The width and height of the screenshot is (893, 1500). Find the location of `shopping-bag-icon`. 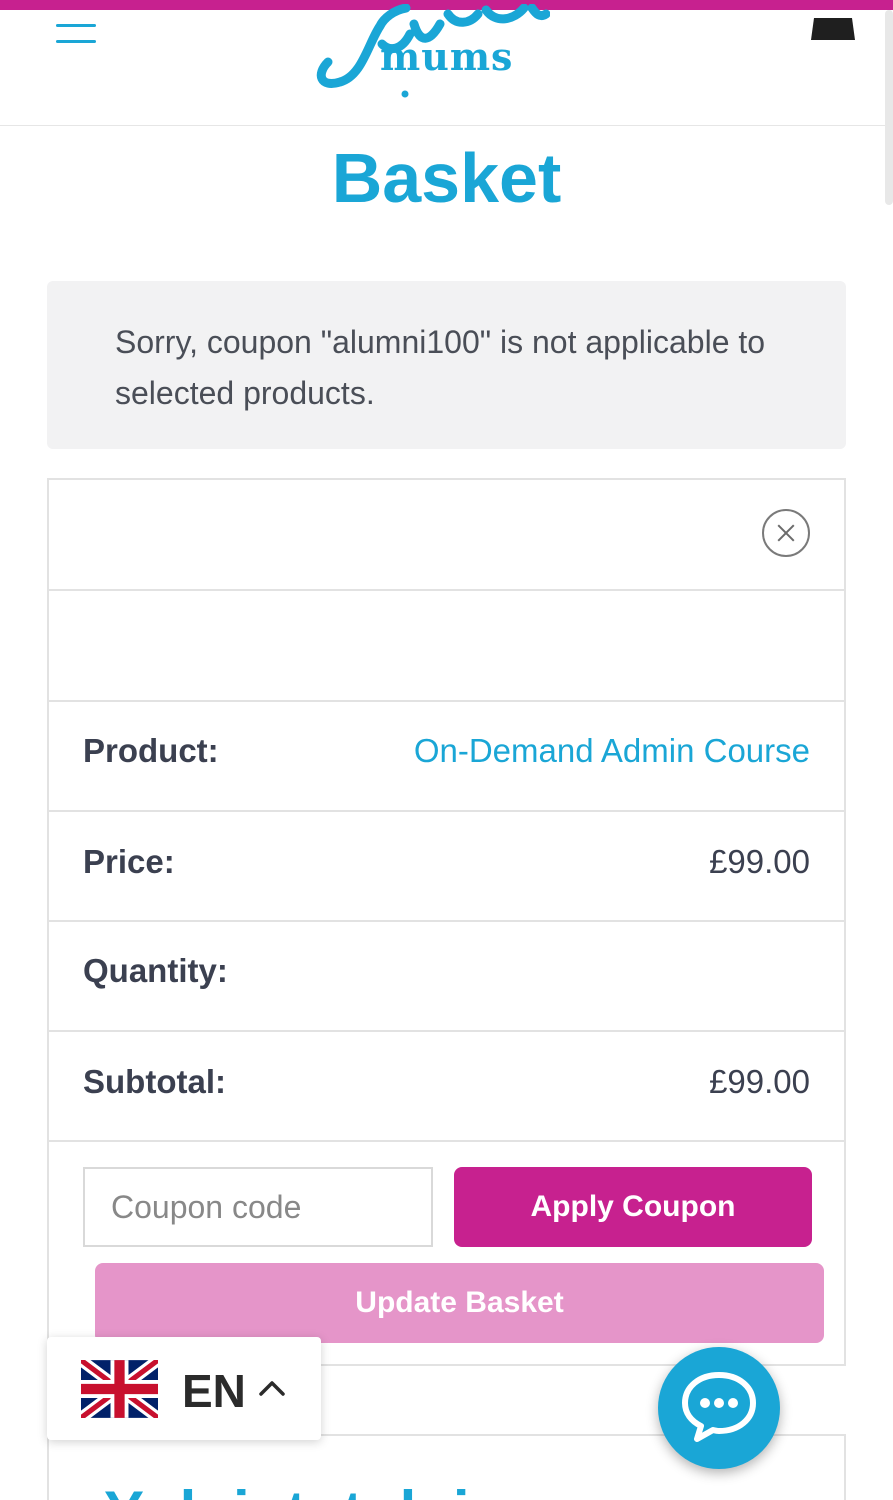

shopping-bag-icon is located at coordinates (833, 31).